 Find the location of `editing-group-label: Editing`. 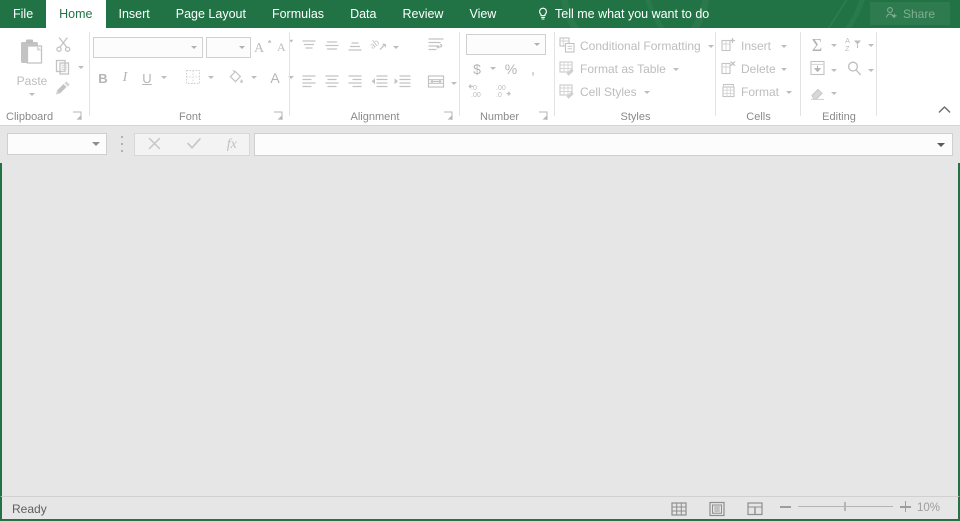

editing-group-label: Editing is located at coordinates (839, 117).